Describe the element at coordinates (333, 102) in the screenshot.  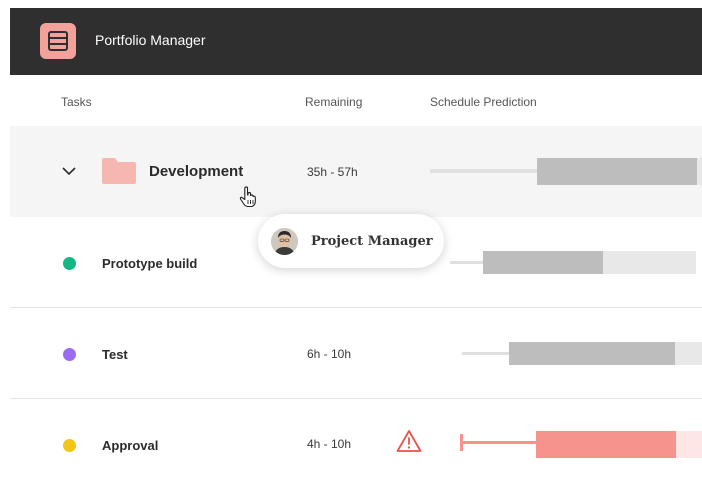
I see `column-header-remaining: Remaining` at that location.